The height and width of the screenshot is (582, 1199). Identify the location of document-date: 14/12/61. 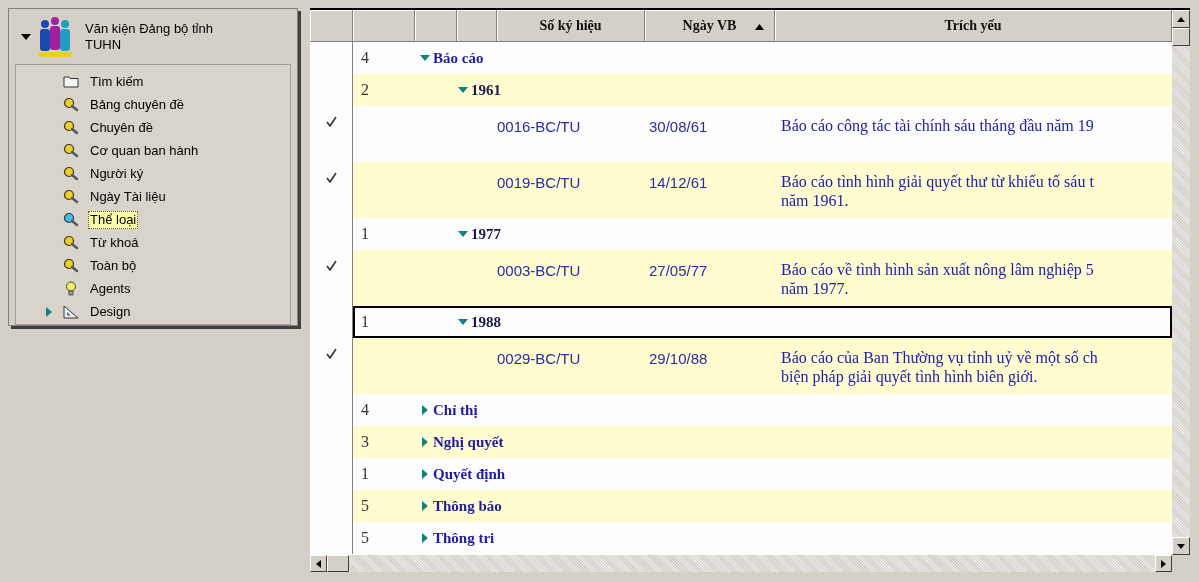
(678, 183).